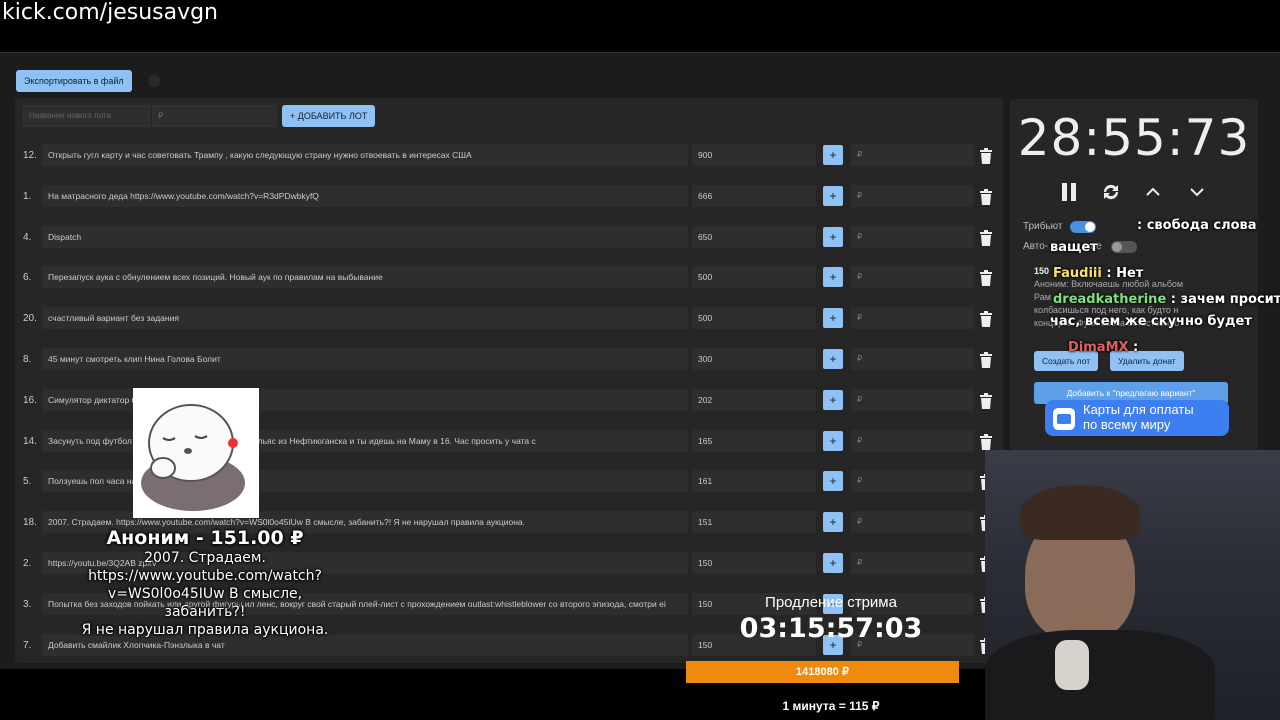 This screenshot has width=1280, height=720. I want to click on sticker-image, so click(196, 453).